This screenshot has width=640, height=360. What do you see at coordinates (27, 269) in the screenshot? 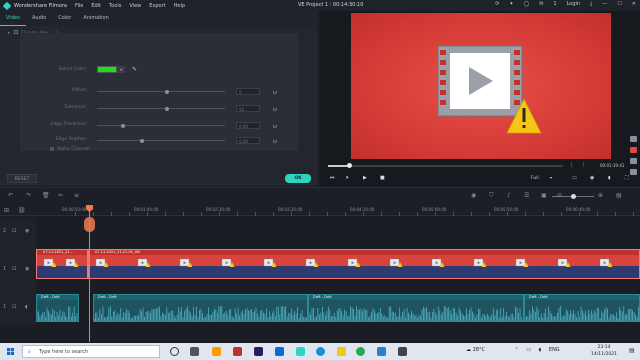
I see `visibility-icon: ◉` at bounding box center [27, 269].